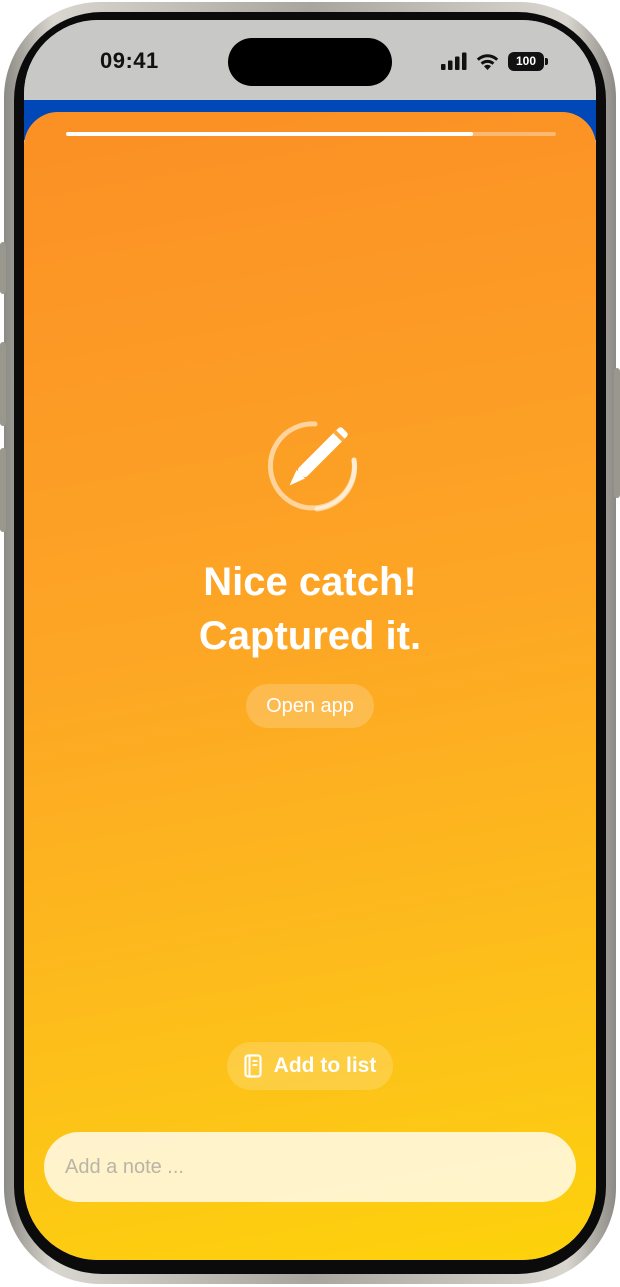 The height and width of the screenshot is (1287, 620). I want to click on headline-line-2: Captured it., so click(310, 636).